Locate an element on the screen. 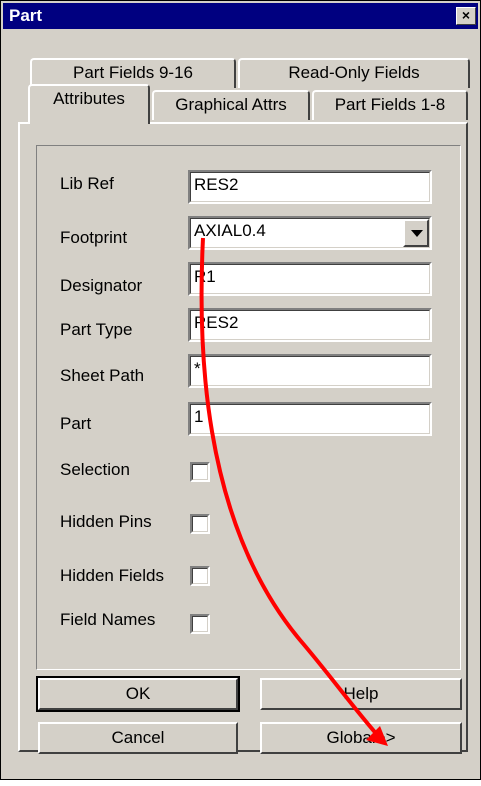  tab-attributes: Attributes is located at coordinates (89, 104).